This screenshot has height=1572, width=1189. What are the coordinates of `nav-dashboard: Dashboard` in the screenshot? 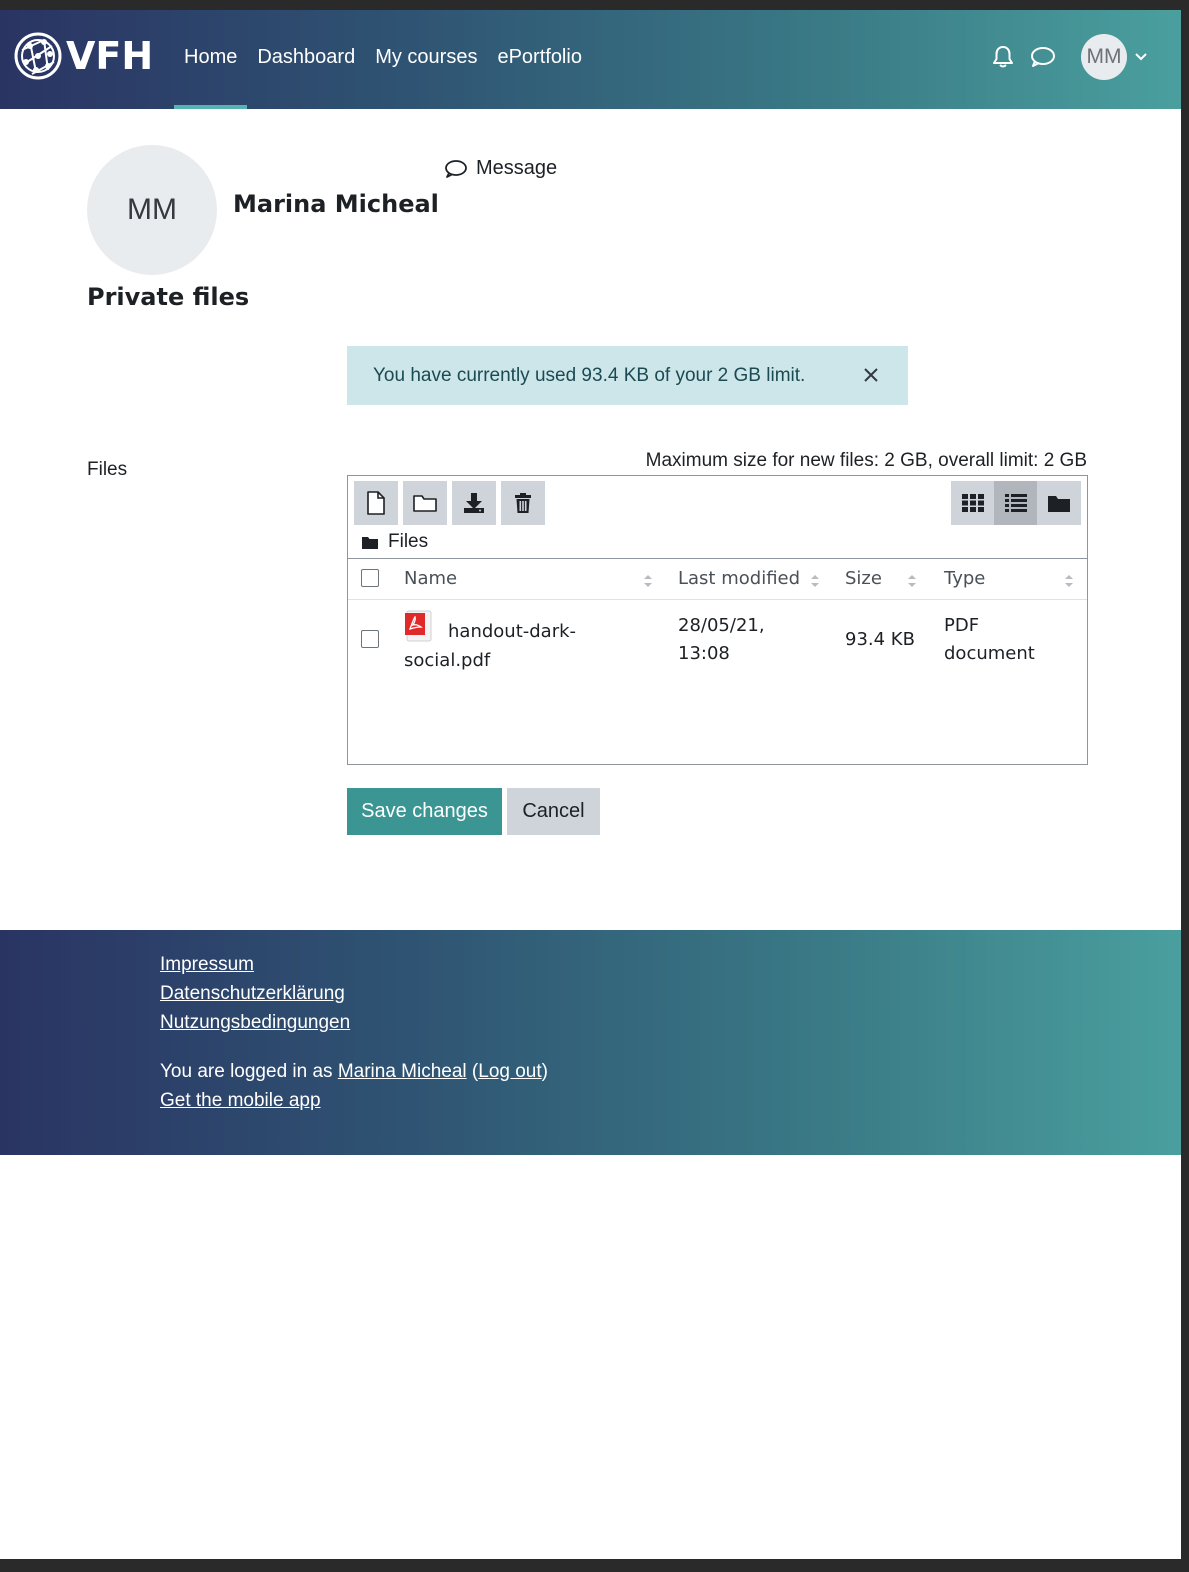 It's located at (306, 59).